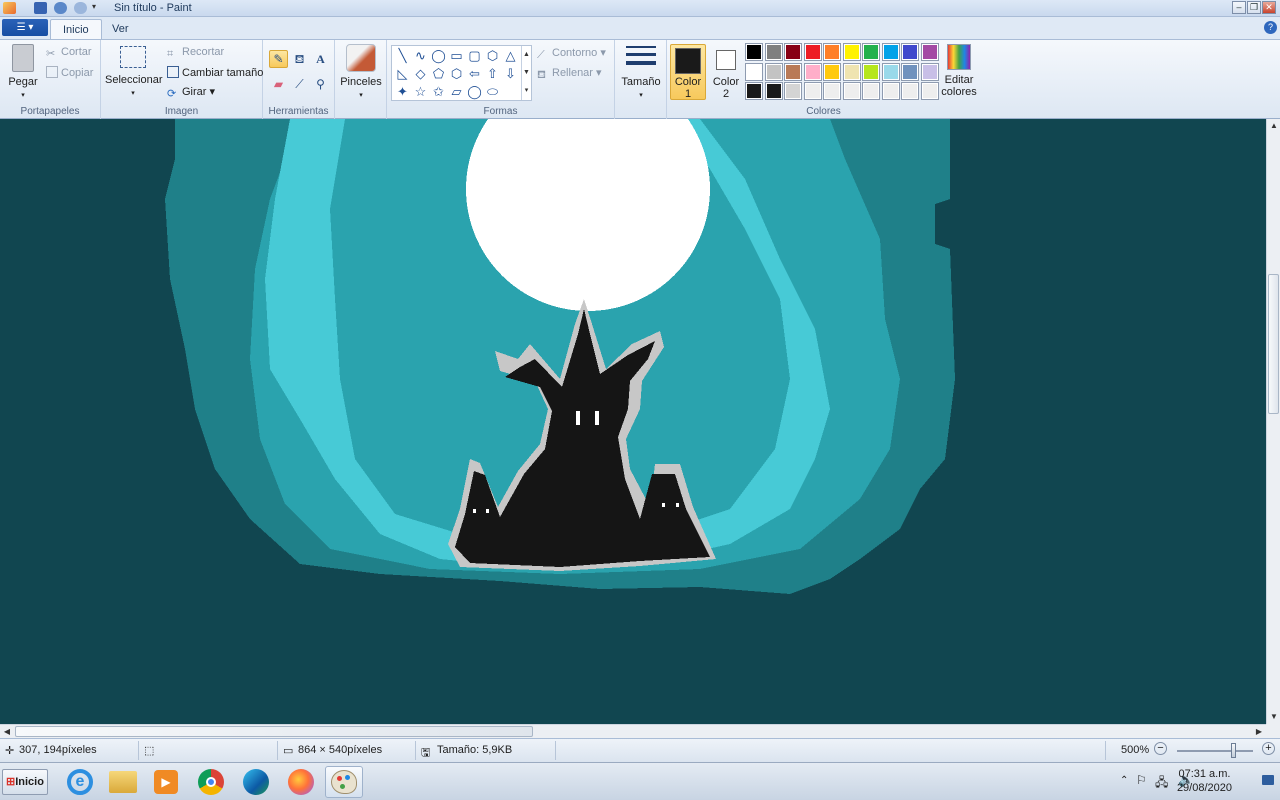 The height and width of the screenshot is (800, 1280). Describe the element at coordinates (1269, 7) in the screenshot. I see `close-button: ✕` at that location.